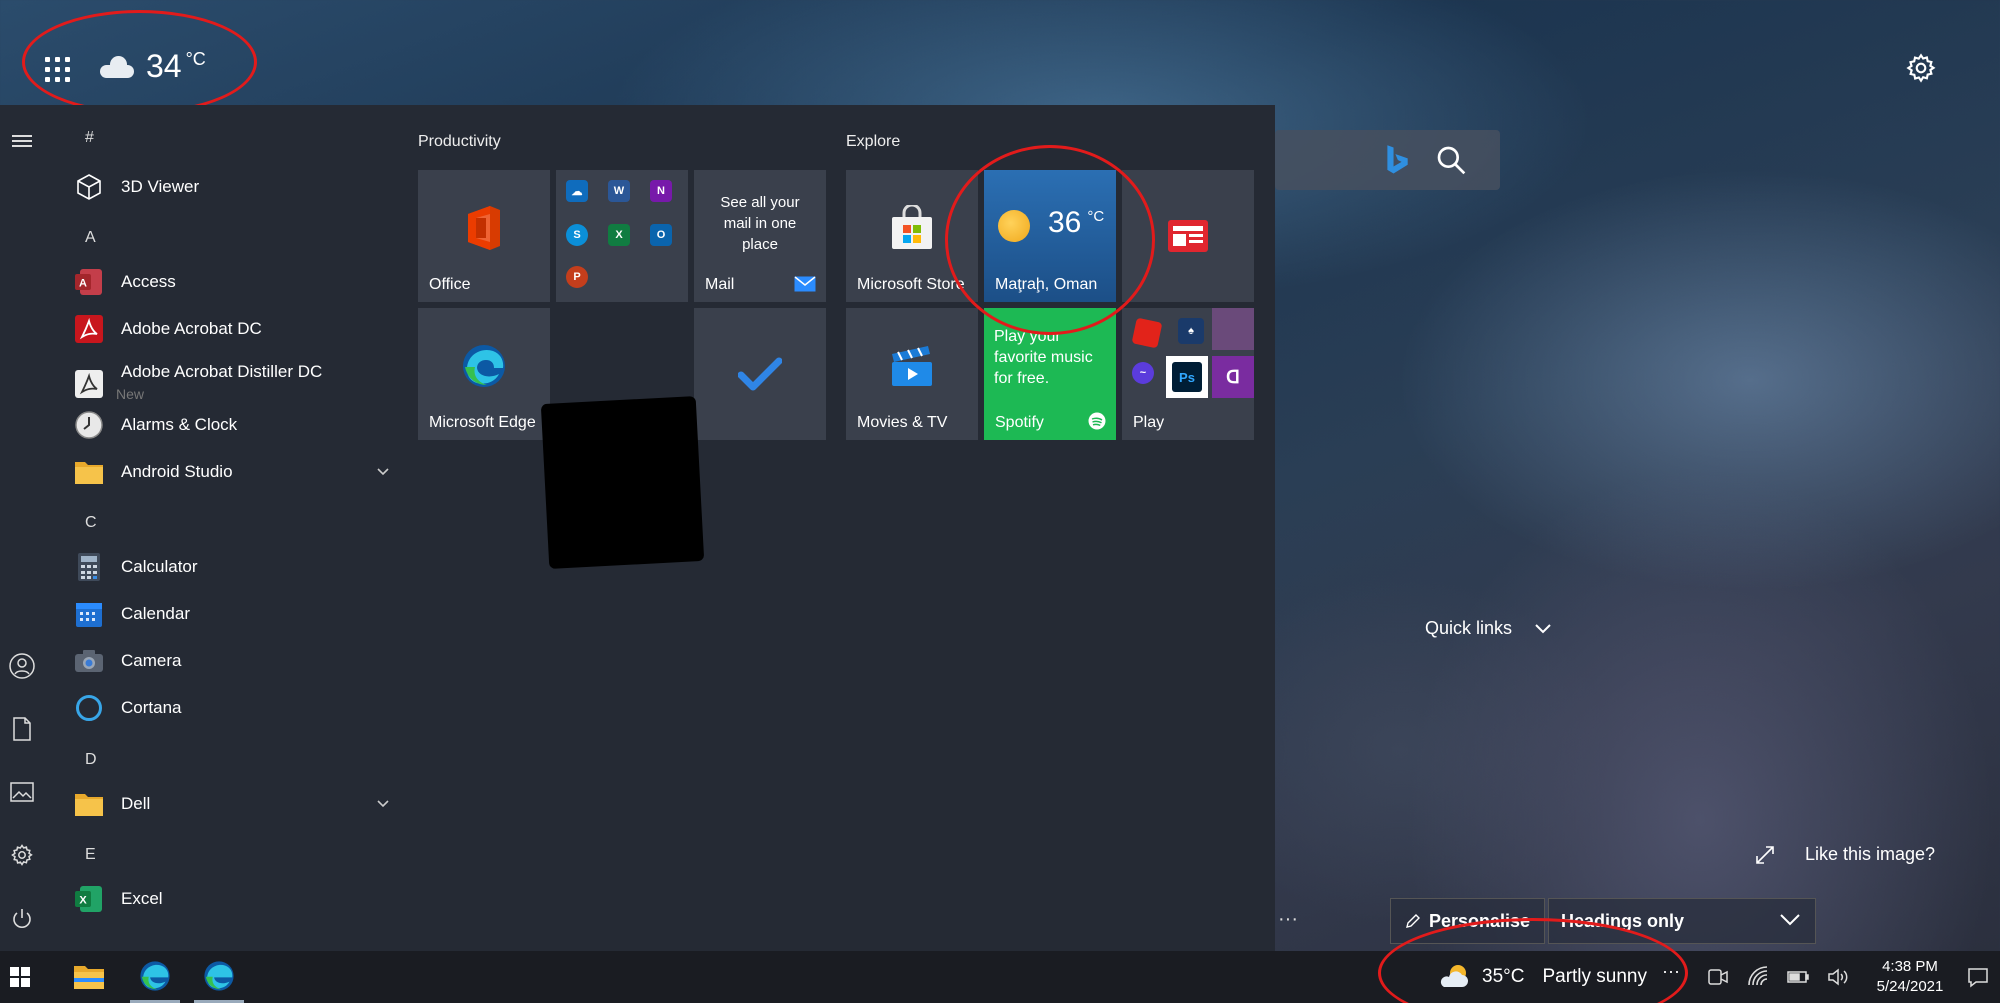 The width and height of the screenshot is (2000, 1003). Describe the element at coordinates (130, 394) in the screenshot. I see `new-badge: New` at that location.